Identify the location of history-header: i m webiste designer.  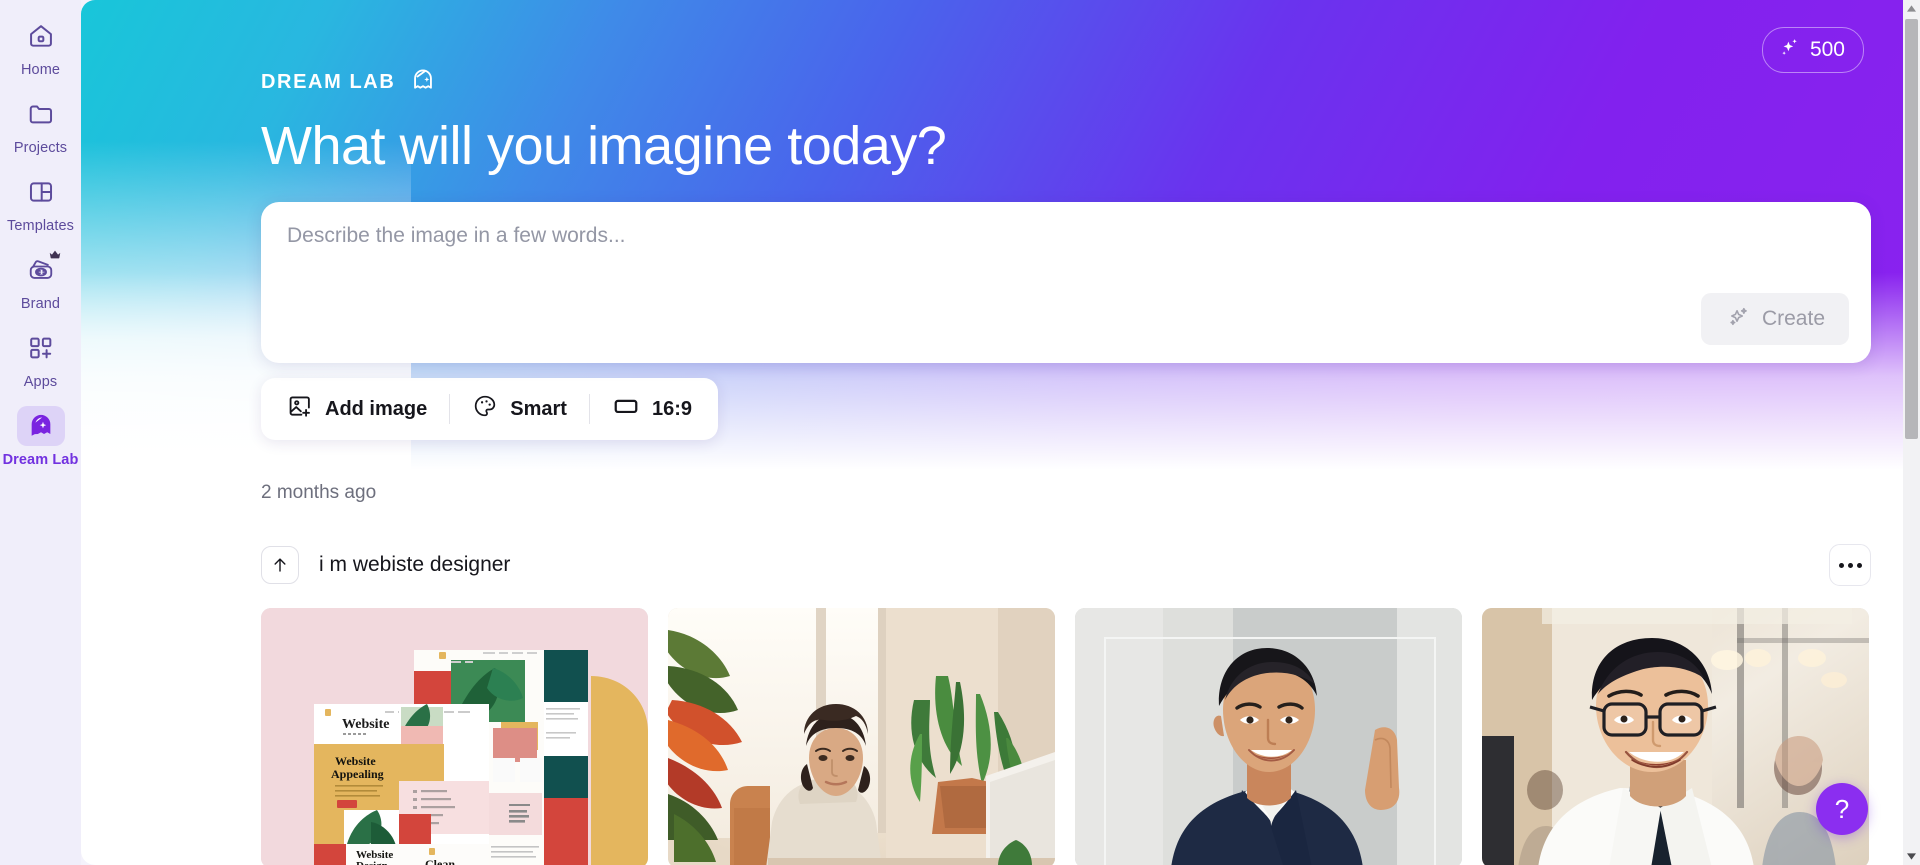
(1066, 565).